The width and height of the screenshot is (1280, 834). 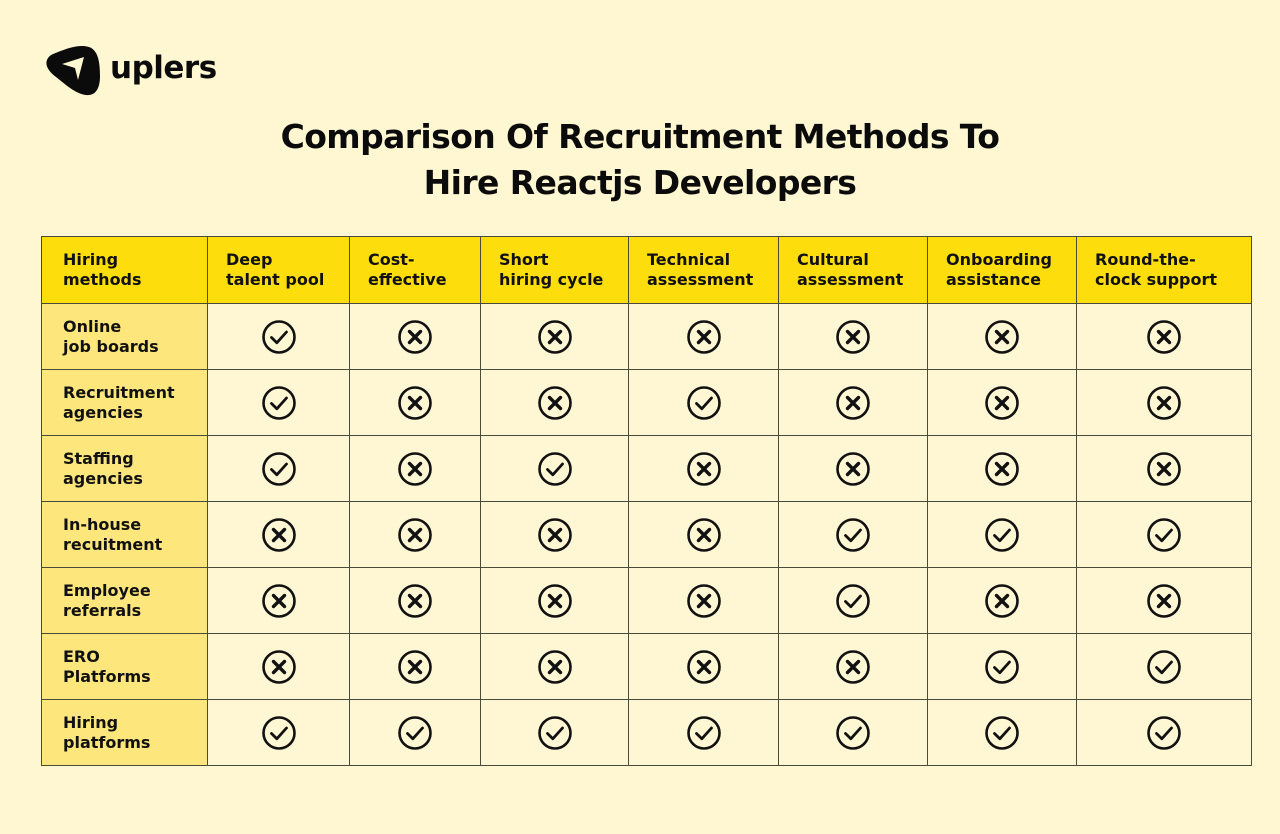 I want to click on row-header-label-line1: ERO, so click(x=81, y=656).